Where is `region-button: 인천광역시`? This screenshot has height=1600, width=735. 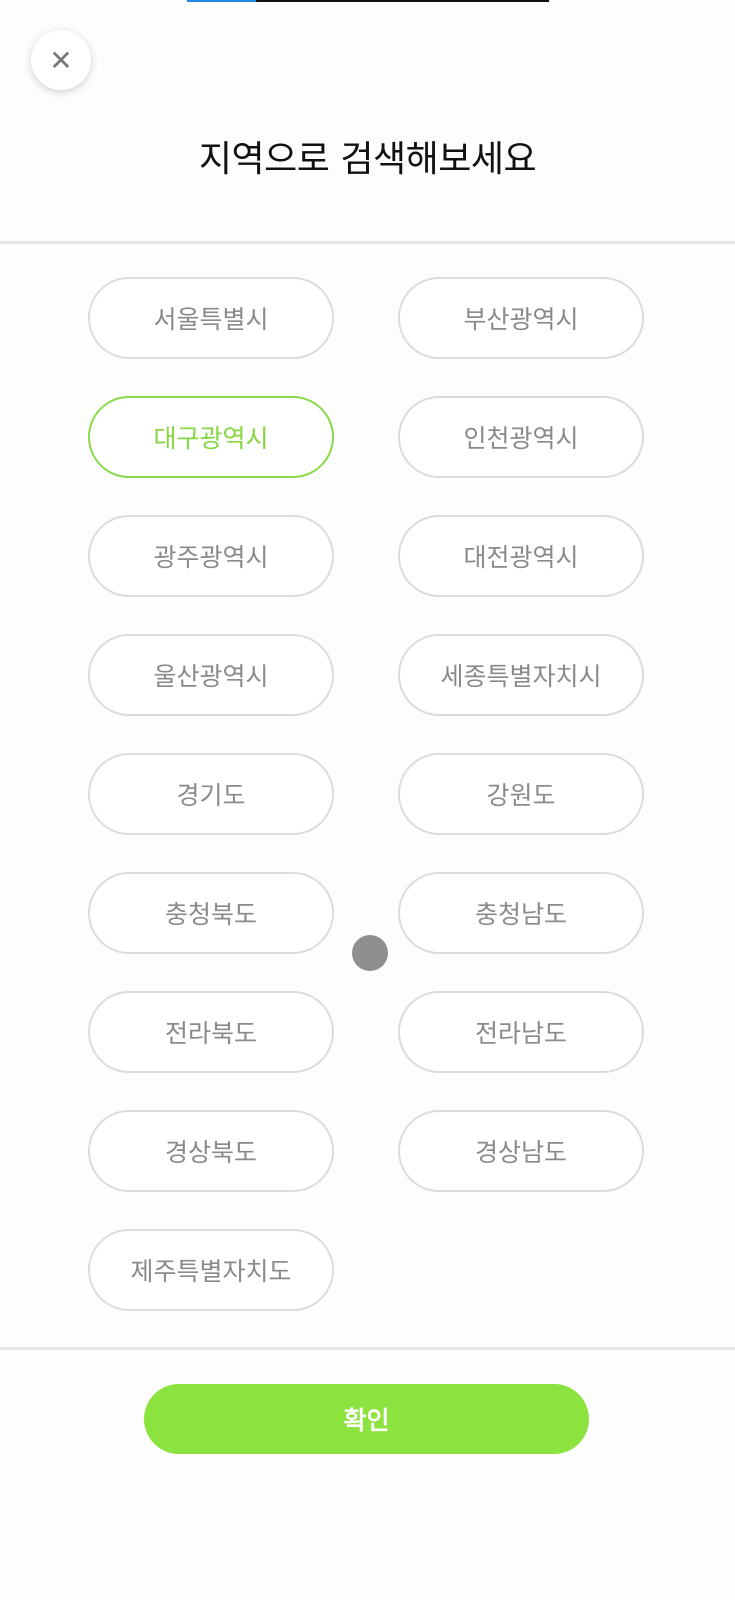
region-button: 인천광역시 is located at coordinates (521, 437).